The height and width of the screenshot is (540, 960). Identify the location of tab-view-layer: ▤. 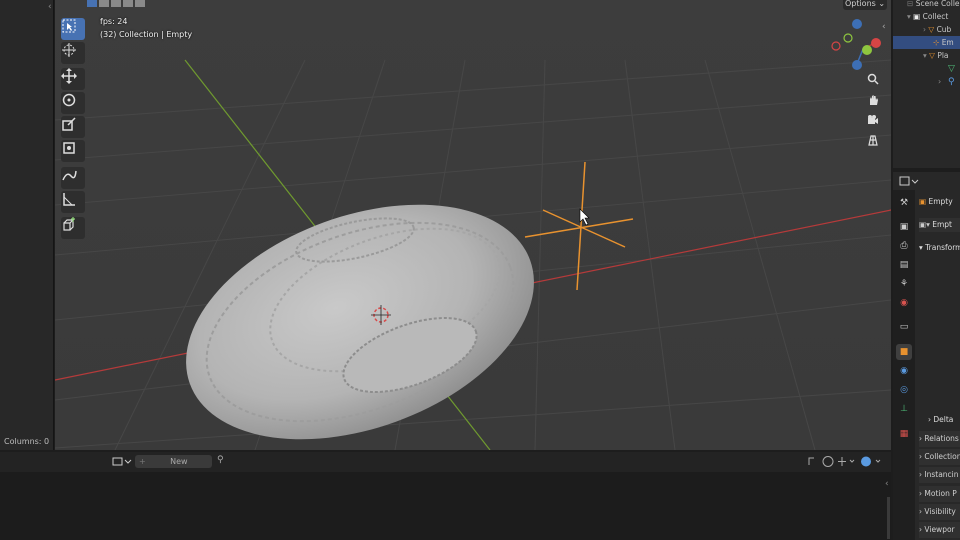
(904, 265).